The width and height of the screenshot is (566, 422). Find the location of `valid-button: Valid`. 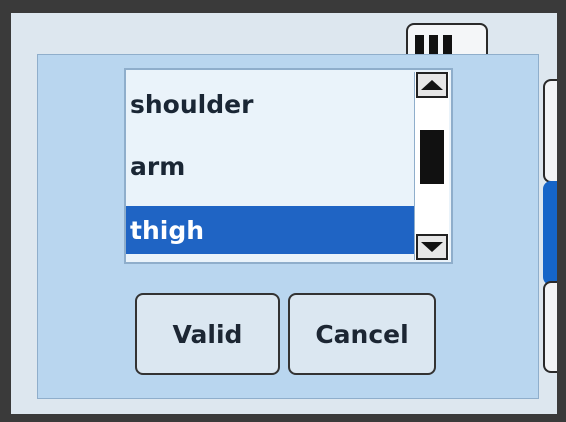

valid-button: Valid is located at coordinates (207, 334).